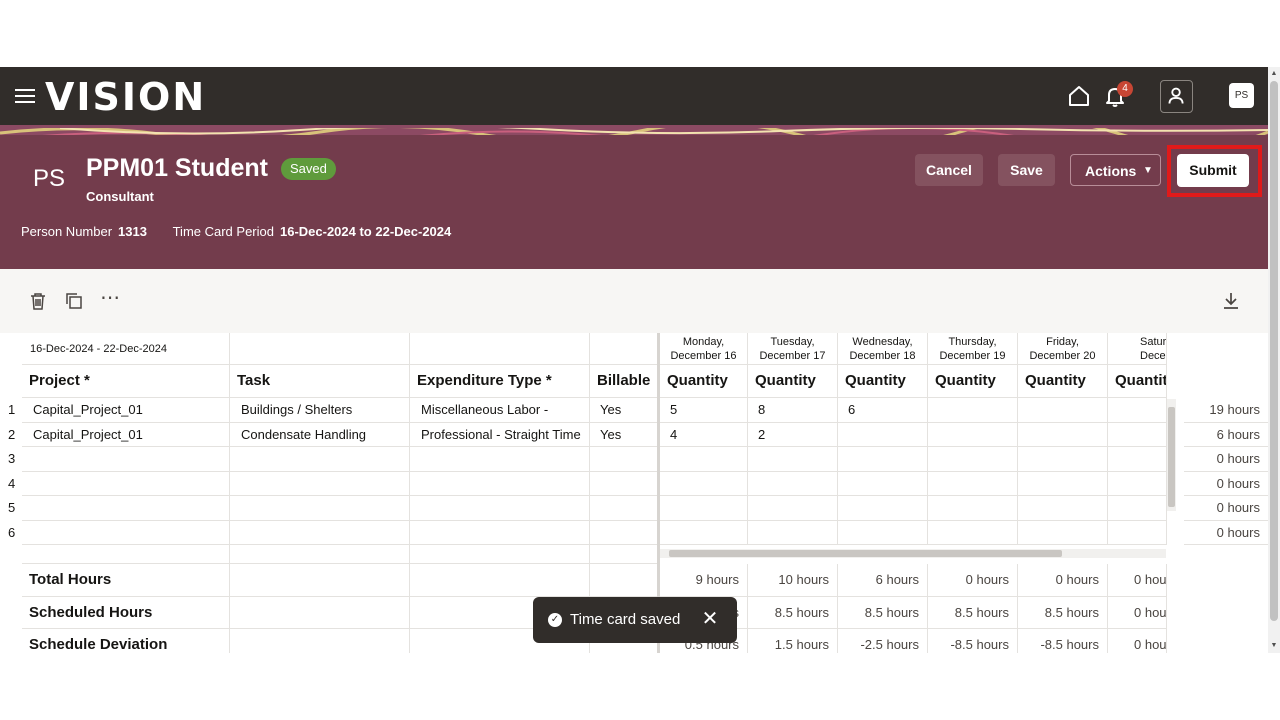  I want to click on expenditure-type-cell: Miscellaneous Labor -, so click(500, 410).